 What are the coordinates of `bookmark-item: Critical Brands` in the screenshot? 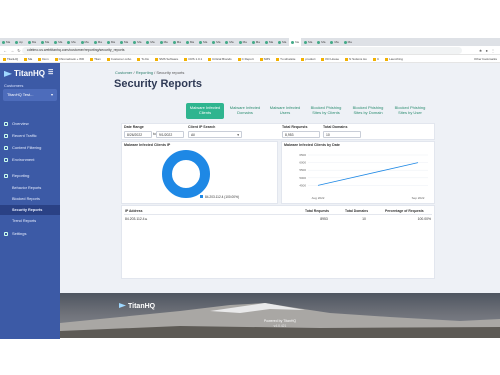 It's located at (220, 58).